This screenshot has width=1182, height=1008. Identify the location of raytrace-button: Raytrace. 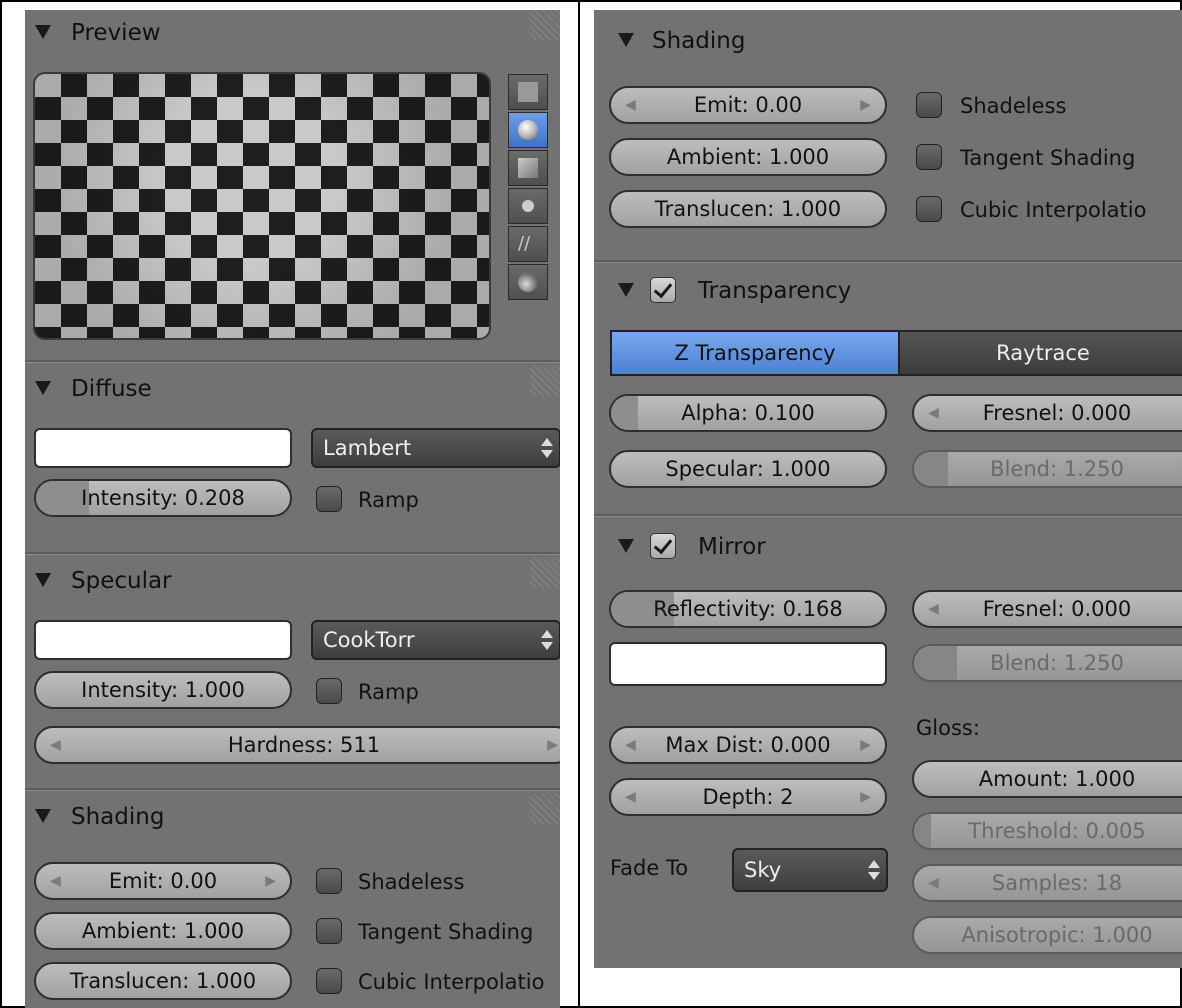
(1040, 353).